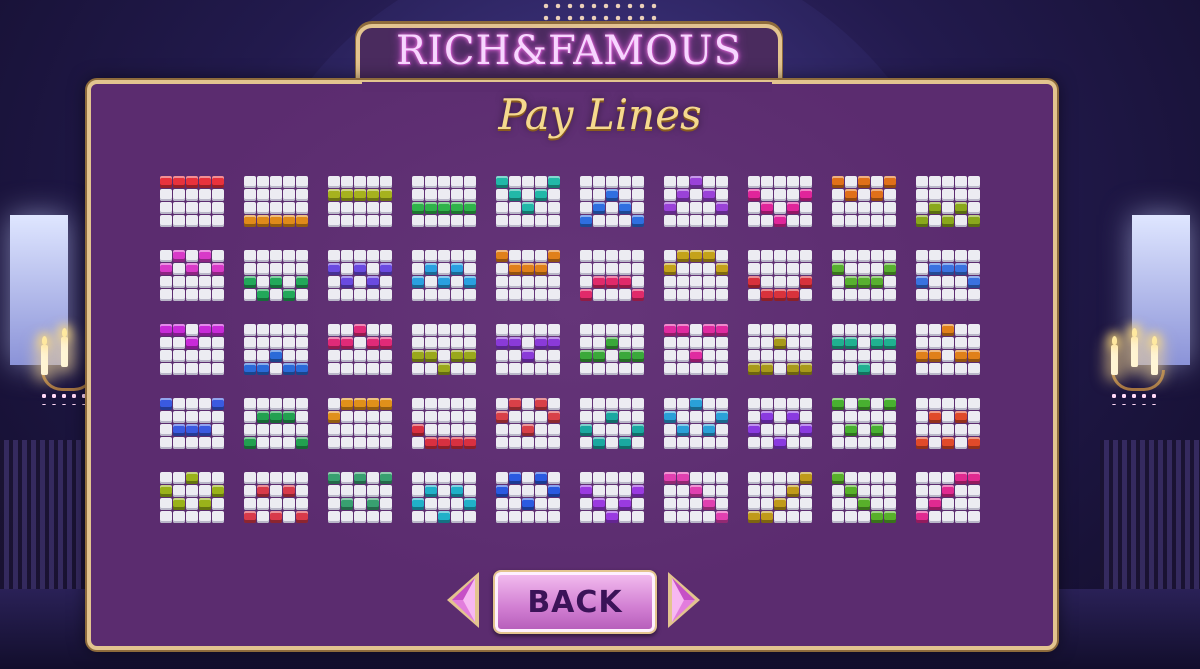  I want to click on gem-right-arrow-icon, so click(684, 600).